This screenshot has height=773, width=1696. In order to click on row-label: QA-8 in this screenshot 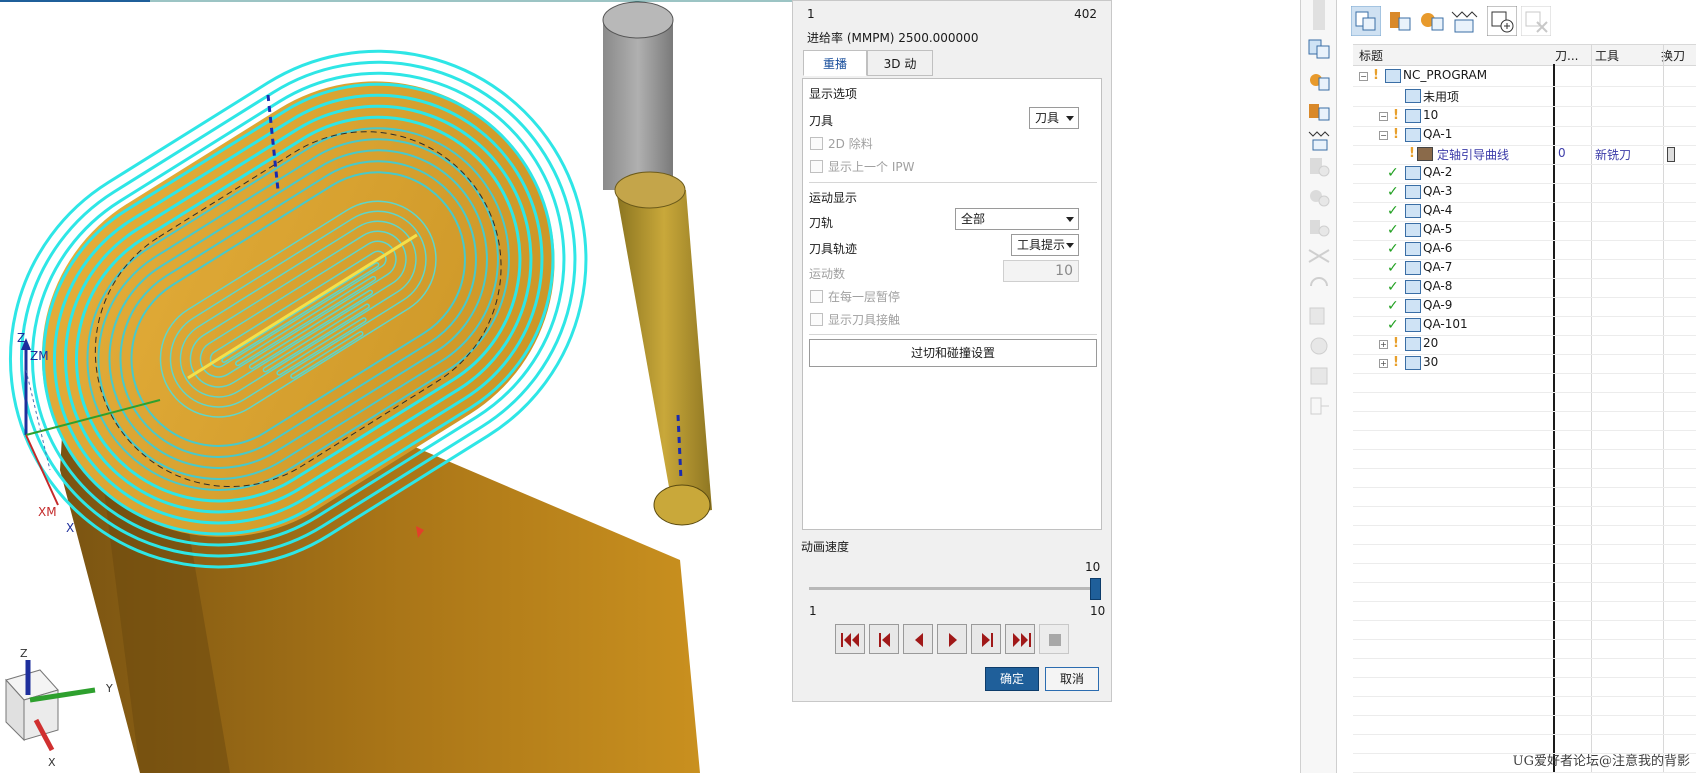, I will do `click(1438, 286)`.